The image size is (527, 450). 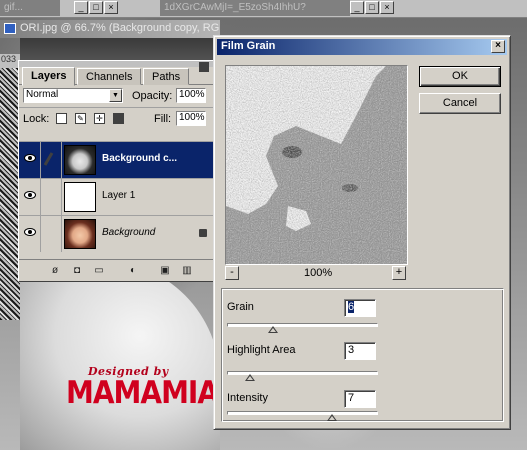 I want to click on intensity-input: 7, so click(x=360, y=399).